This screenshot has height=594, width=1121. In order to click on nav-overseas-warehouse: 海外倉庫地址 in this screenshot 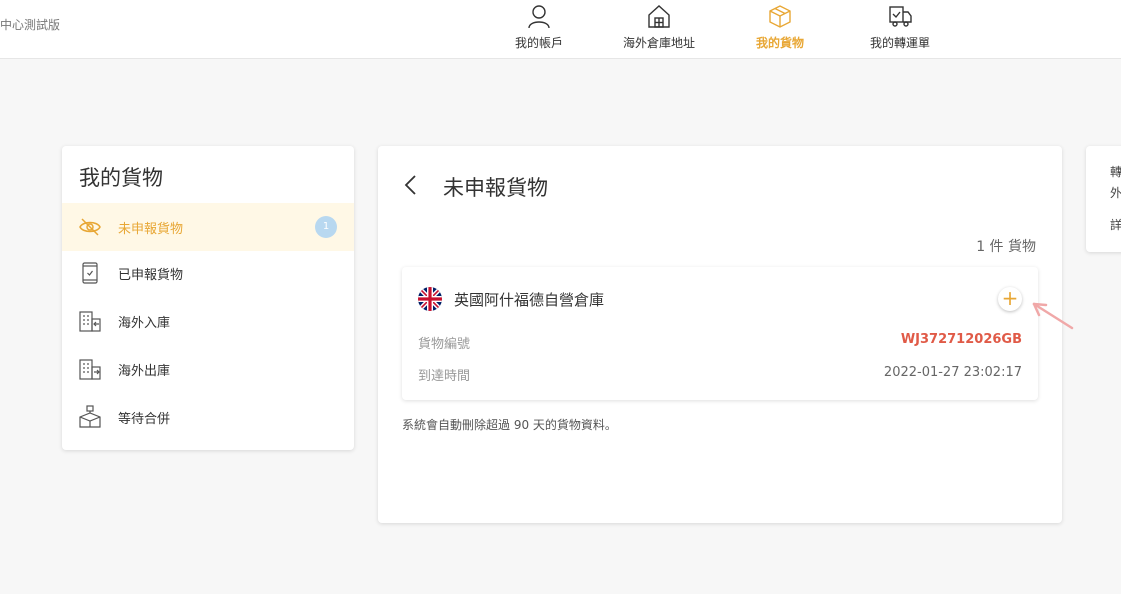, I will do `click(659, 29)`.